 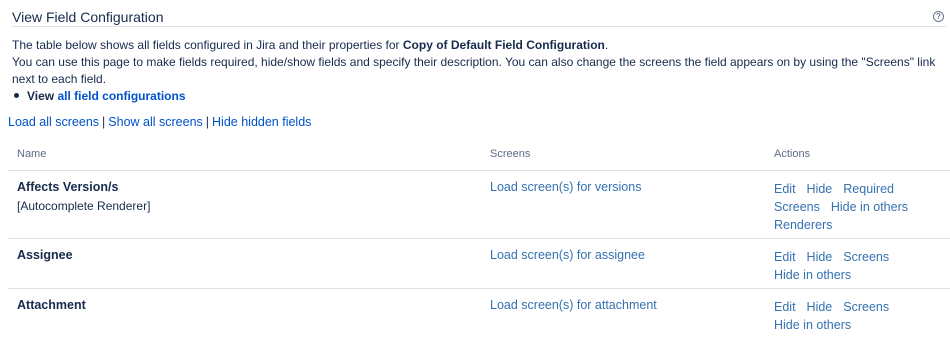 What do you see at coordinates (53, 122) in the screenshot?
I see `load-all-screens-link: Load all screens` at bounding box center [53, 122].